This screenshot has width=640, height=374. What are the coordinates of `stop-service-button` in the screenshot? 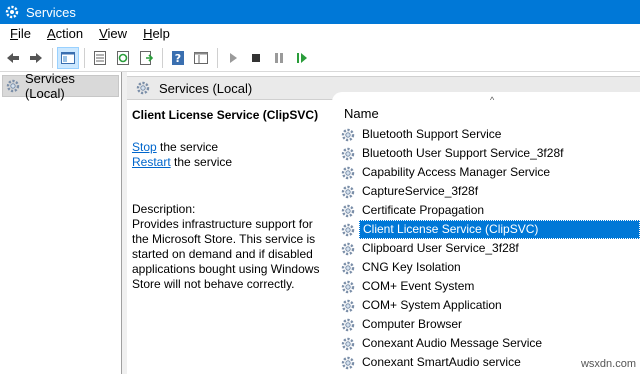 It's located at (256, 58).